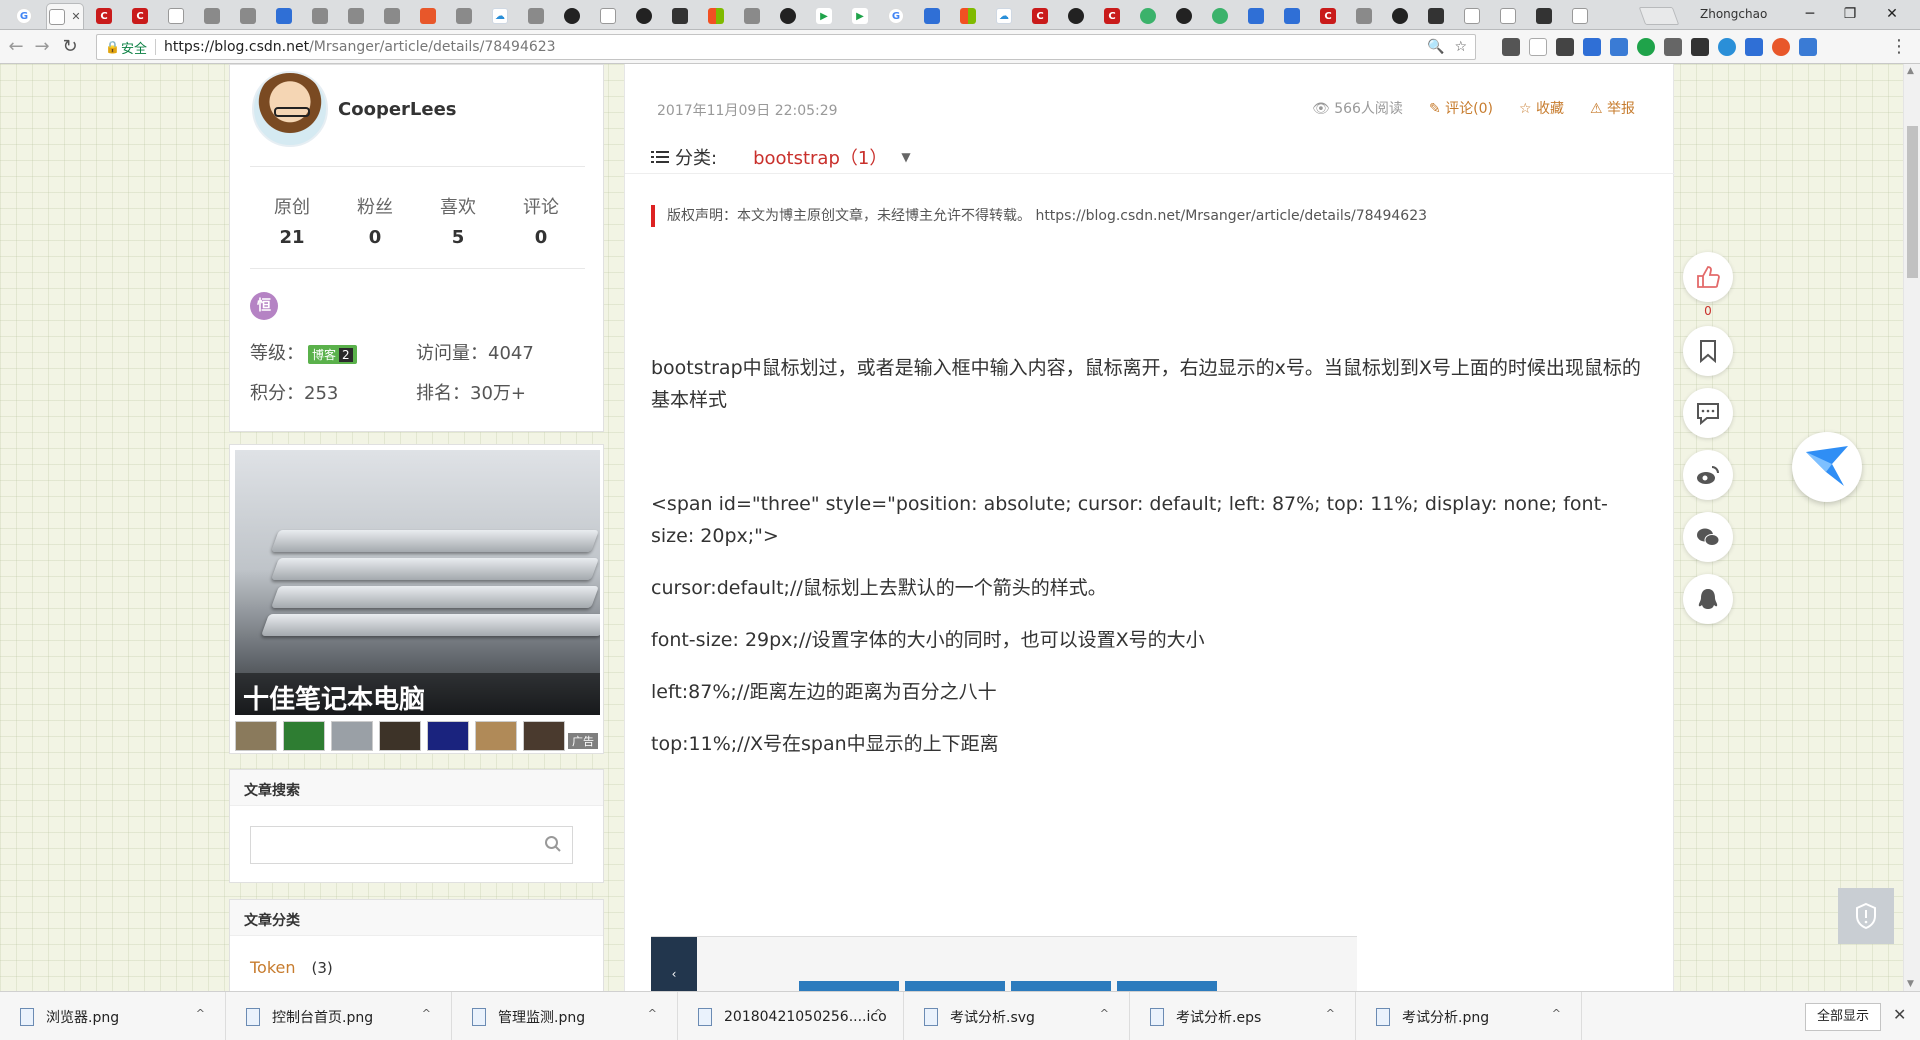 The height and width of the screenshot is (1040, 1920). I want to click on page-scrollbar: ▲ ▼, so click(1911, 527).